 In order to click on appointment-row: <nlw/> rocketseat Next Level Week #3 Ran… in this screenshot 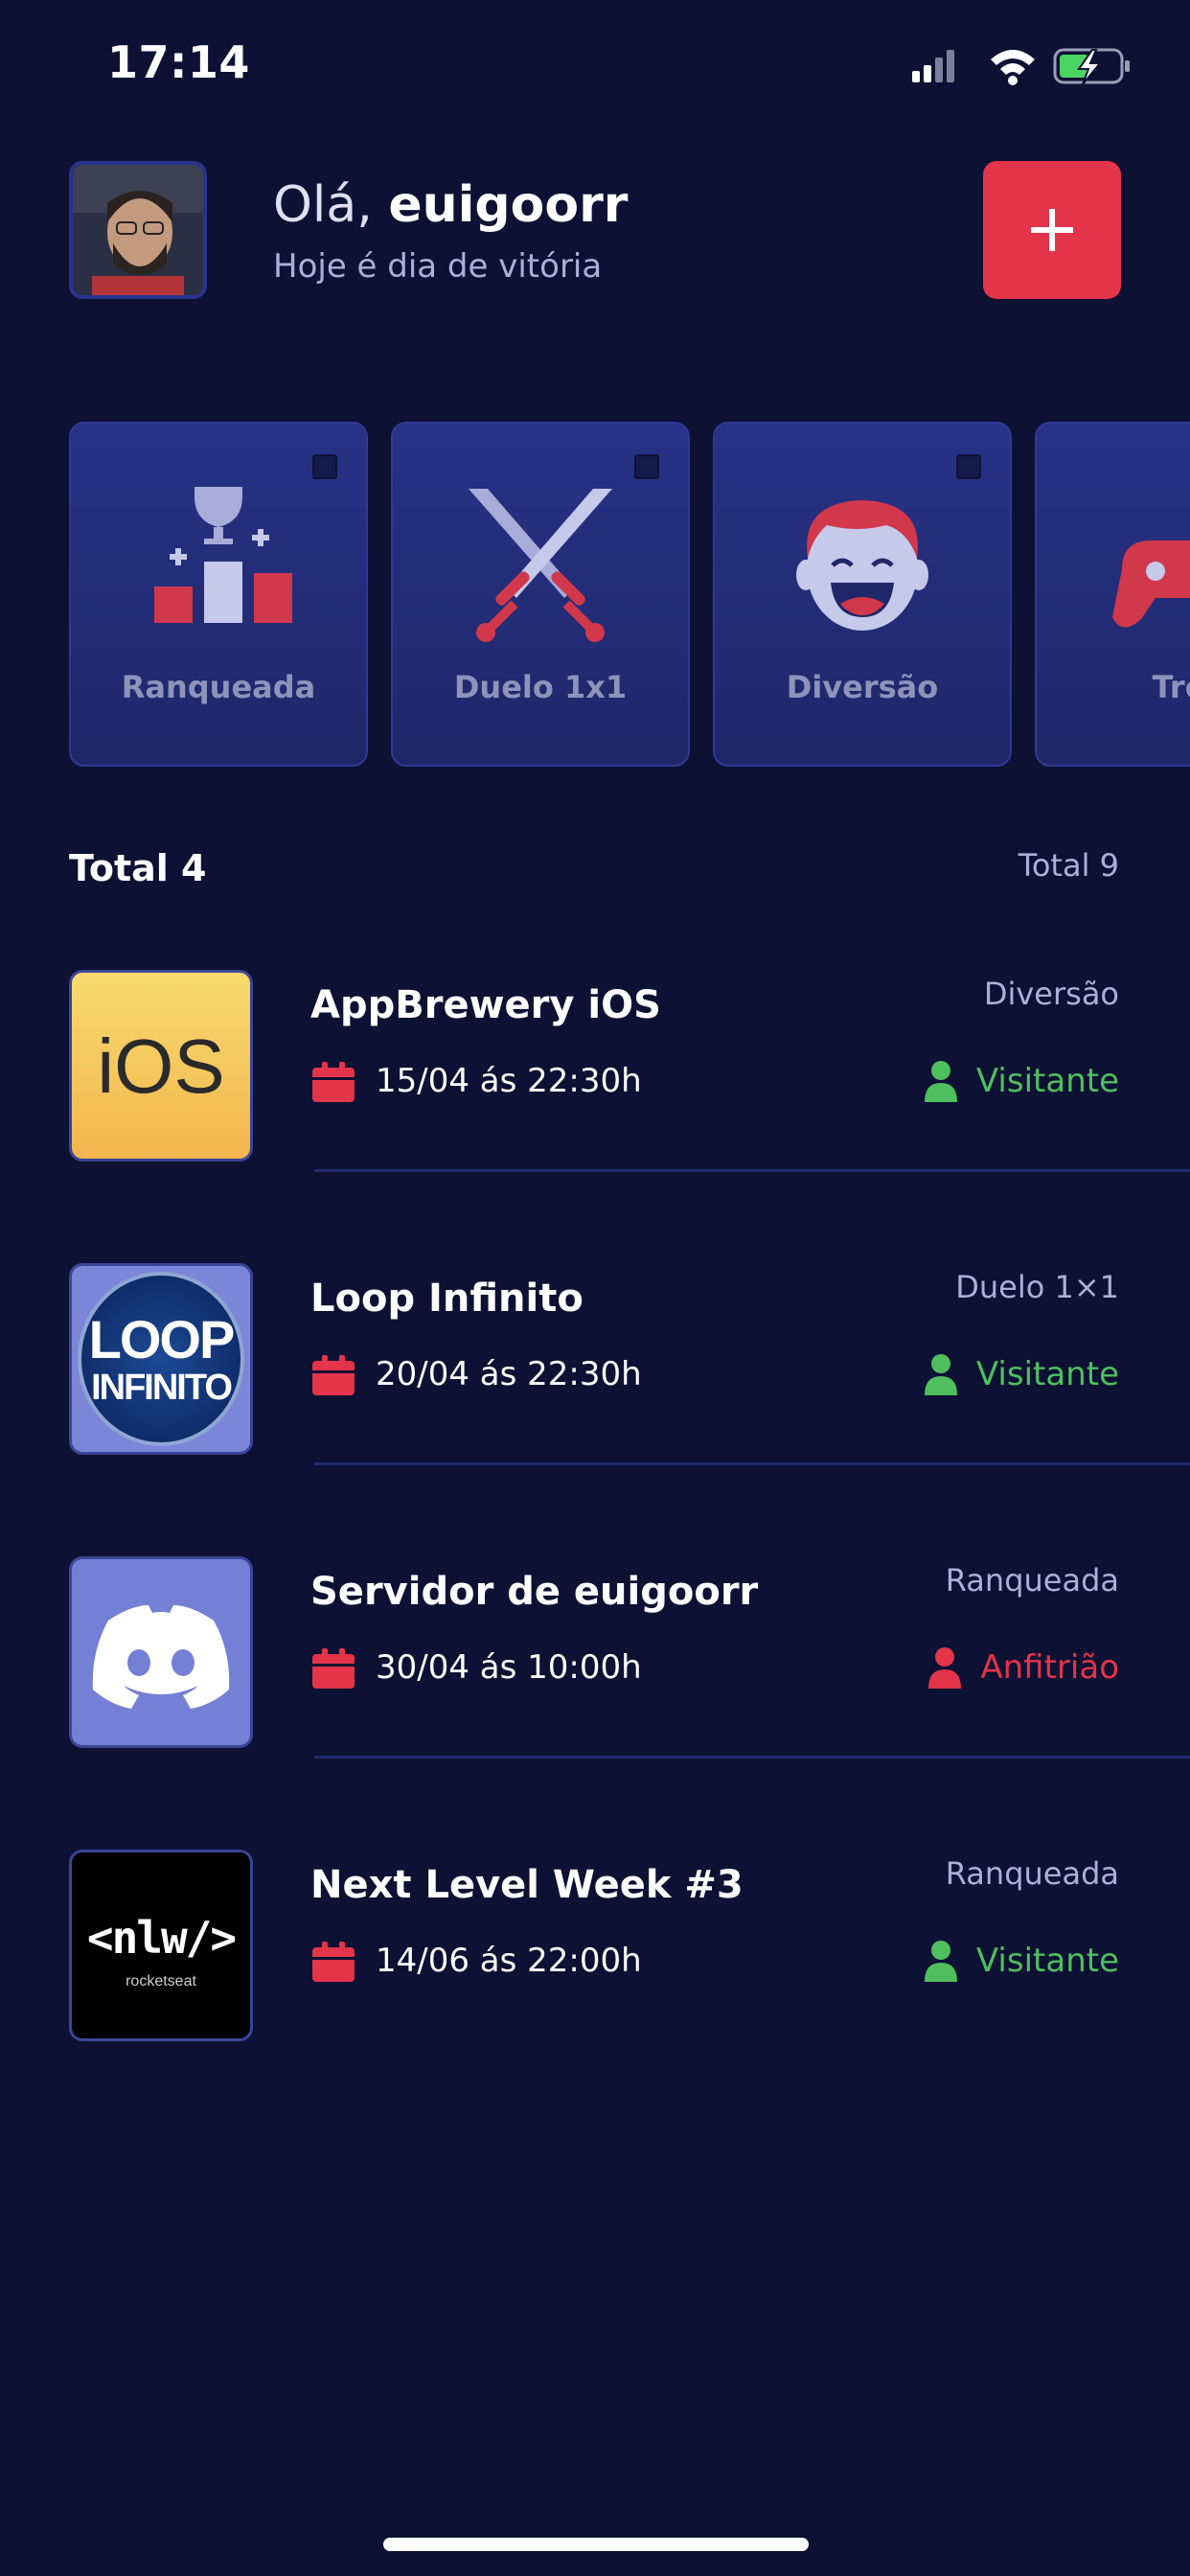, I will do `click(595, 1950)`.